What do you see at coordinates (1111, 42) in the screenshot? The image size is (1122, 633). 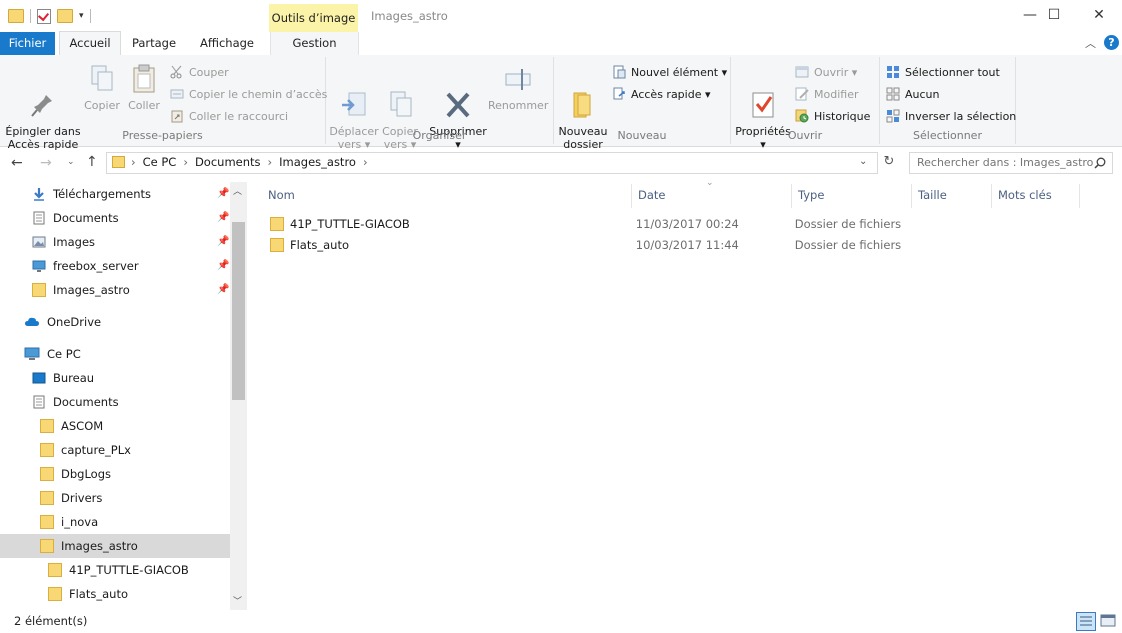 I see `help-icon: ?` at bounding box center [1111, 42].